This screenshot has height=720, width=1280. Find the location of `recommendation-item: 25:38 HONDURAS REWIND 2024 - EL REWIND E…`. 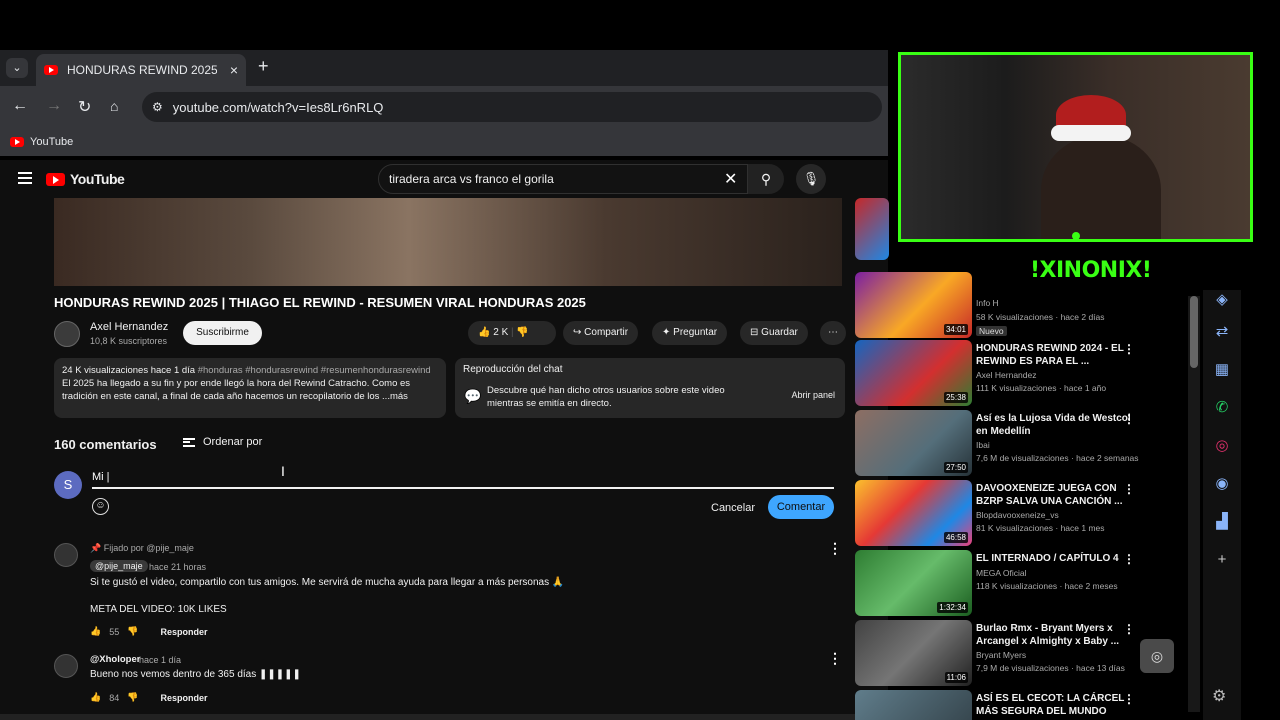

recommendation-item: 25:38 HONDURAS REWIND 2024 - EL REWIND E… is located at coordinates (1022, 373).